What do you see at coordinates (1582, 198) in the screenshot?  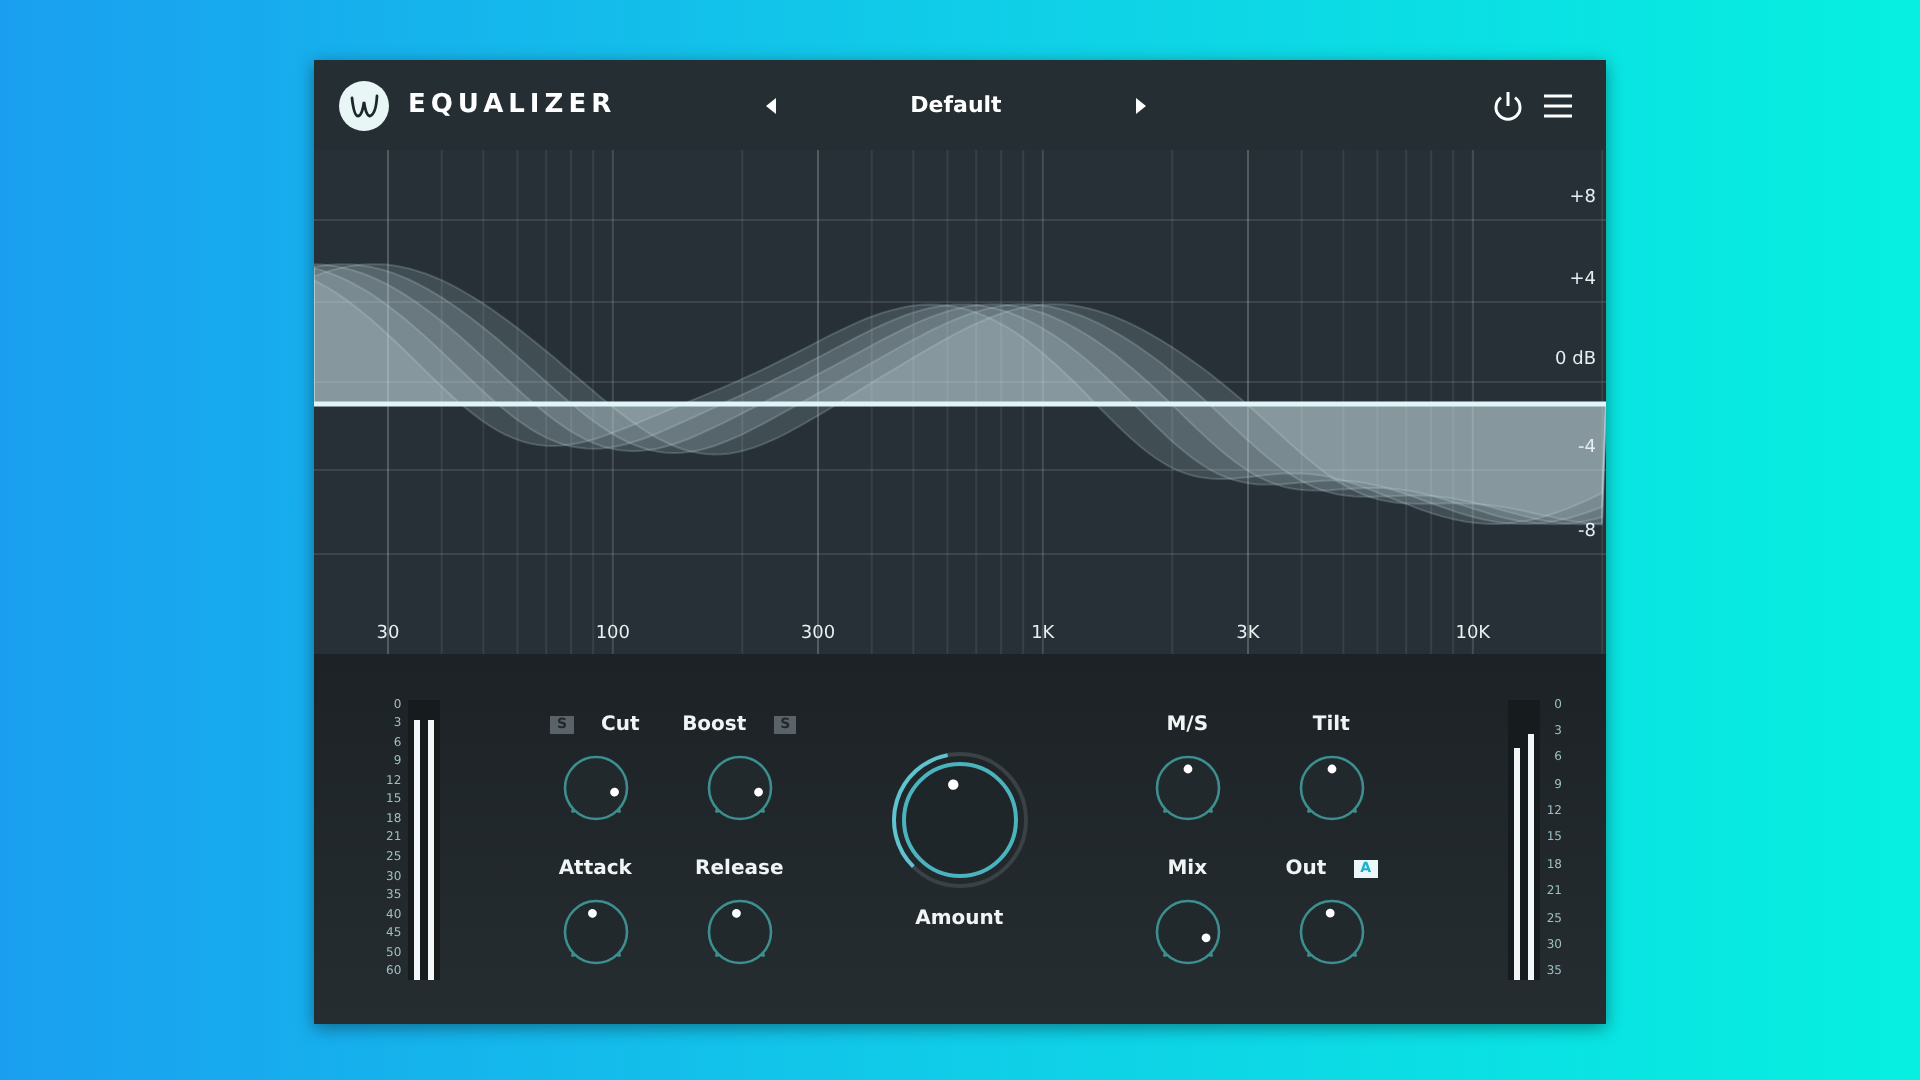 I see `db-axis-label: +8` at bounding box center [1582, 198].